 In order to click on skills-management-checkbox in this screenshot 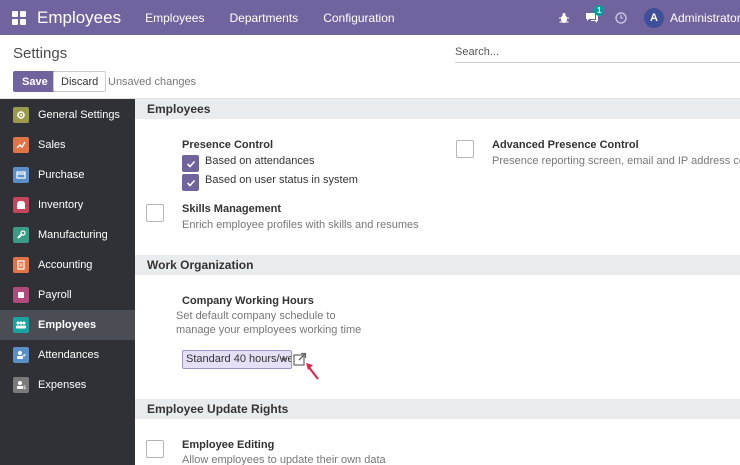, I will do `click(155, 213)`.